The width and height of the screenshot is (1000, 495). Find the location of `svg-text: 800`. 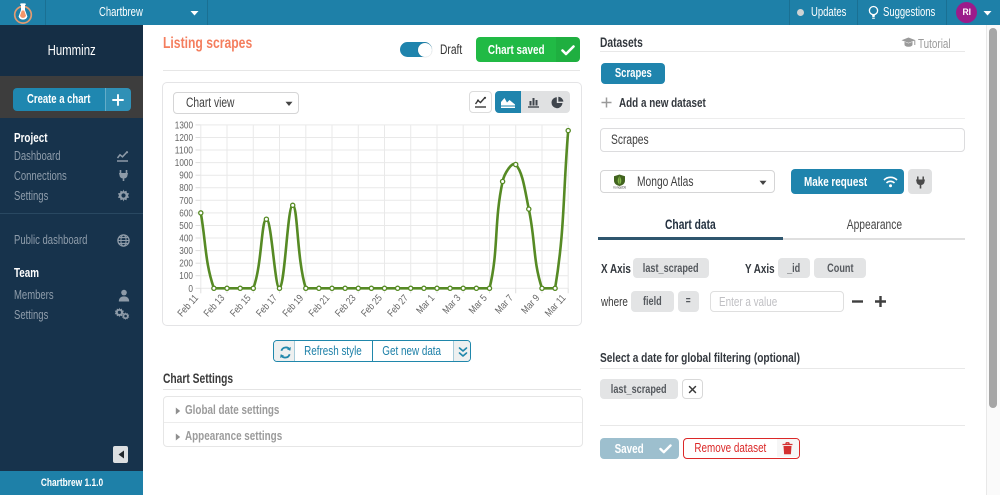

svg-text: 800 is located at coordinates (186, 188).